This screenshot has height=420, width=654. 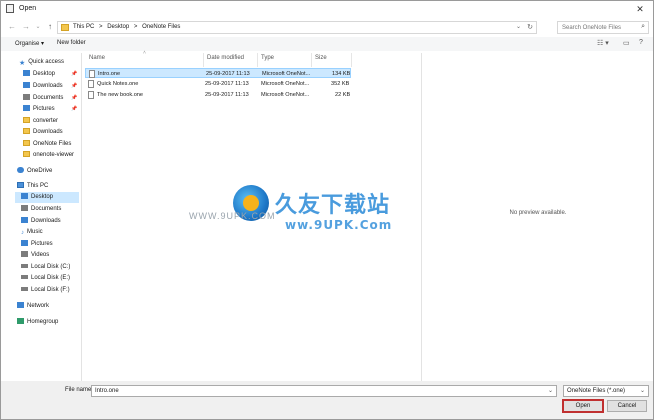 What do you see at coordinates (26, 27) in the screenshot?
I see `forward-icon: →` at bounding box center [26, 27].